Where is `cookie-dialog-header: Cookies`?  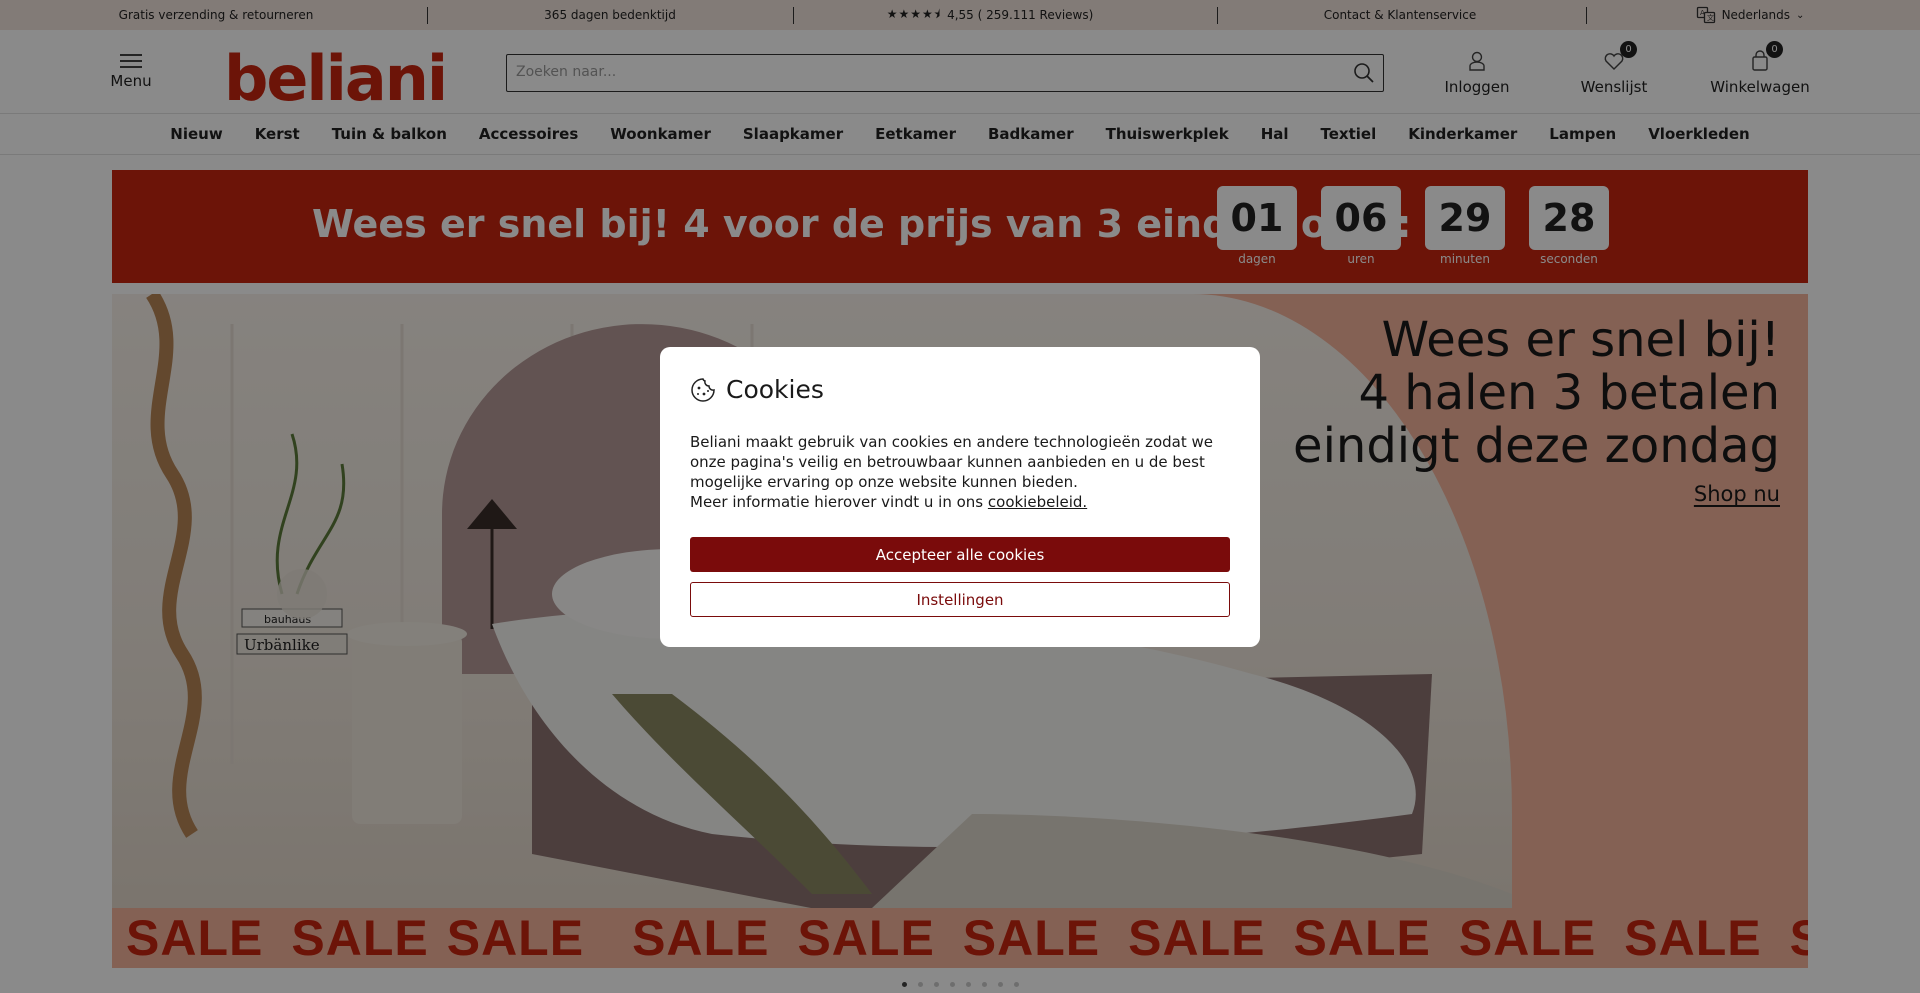 cookie-dialog-header: Cookies is located at coordinates (757, 389).